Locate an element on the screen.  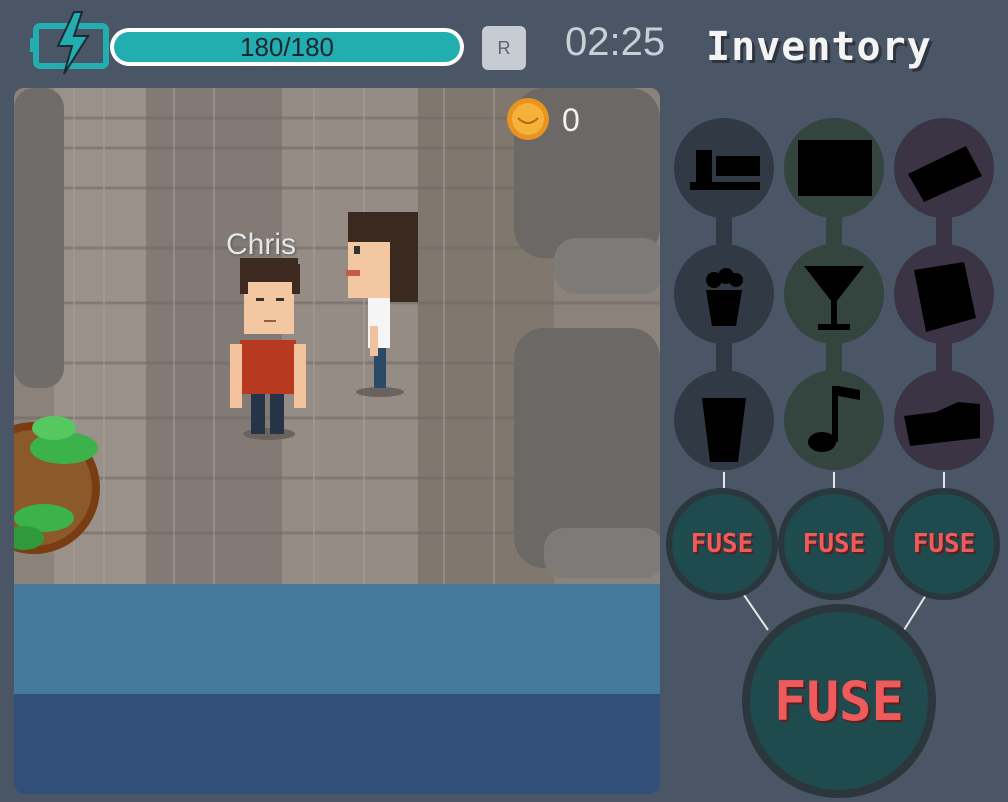
hud-bar: 180/180 R 02:25 Inventory is located at coordinates (504, 45).